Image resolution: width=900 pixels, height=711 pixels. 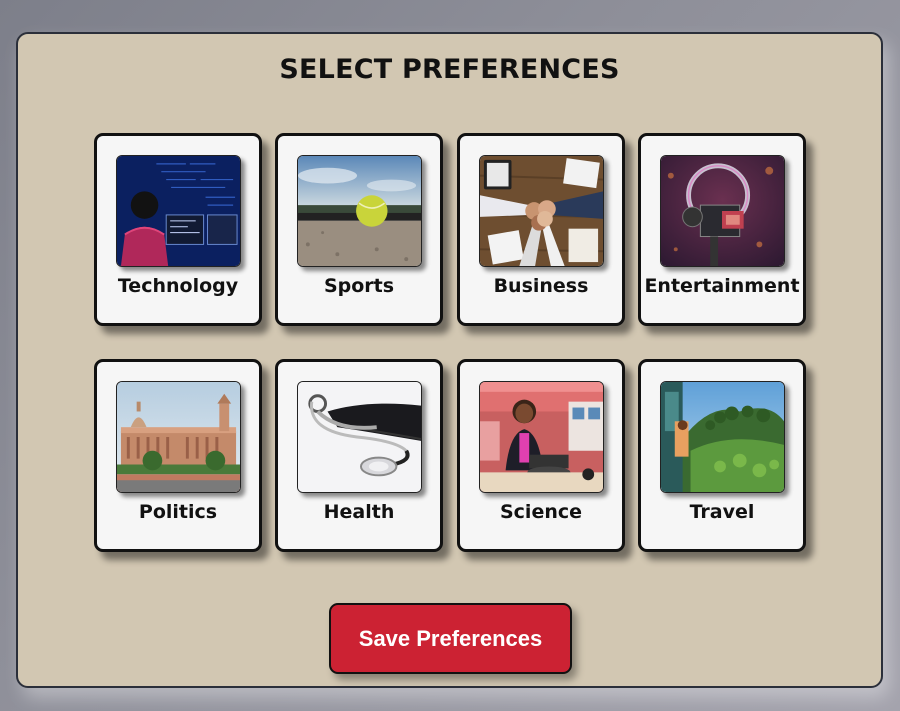 What do you see at coordinates (722, 437) in the screenshot?
I see `travel-image` at bounding box center [722, 437].